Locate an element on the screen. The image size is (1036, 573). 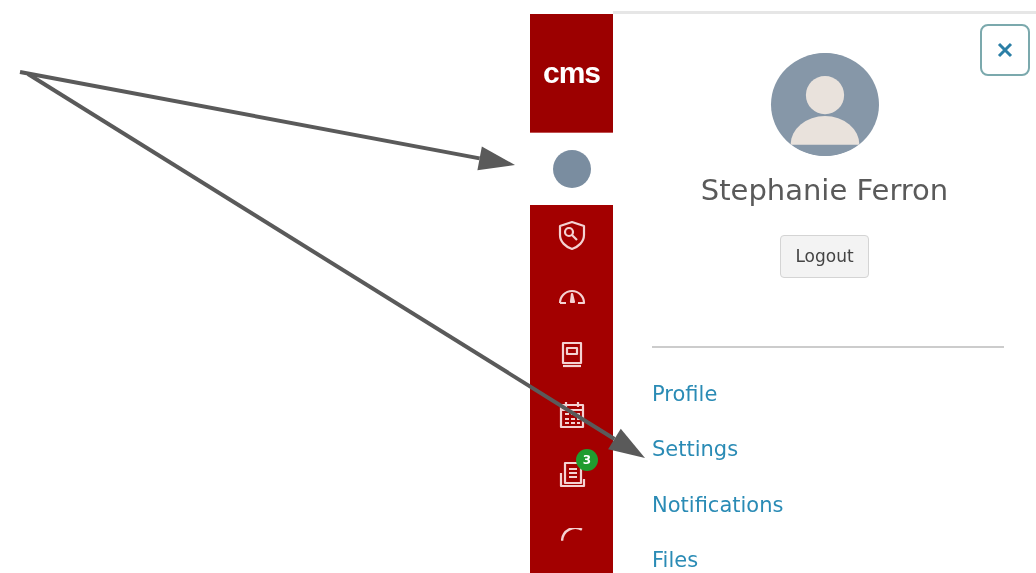
nav-icon is located at coordinates (571, 535).